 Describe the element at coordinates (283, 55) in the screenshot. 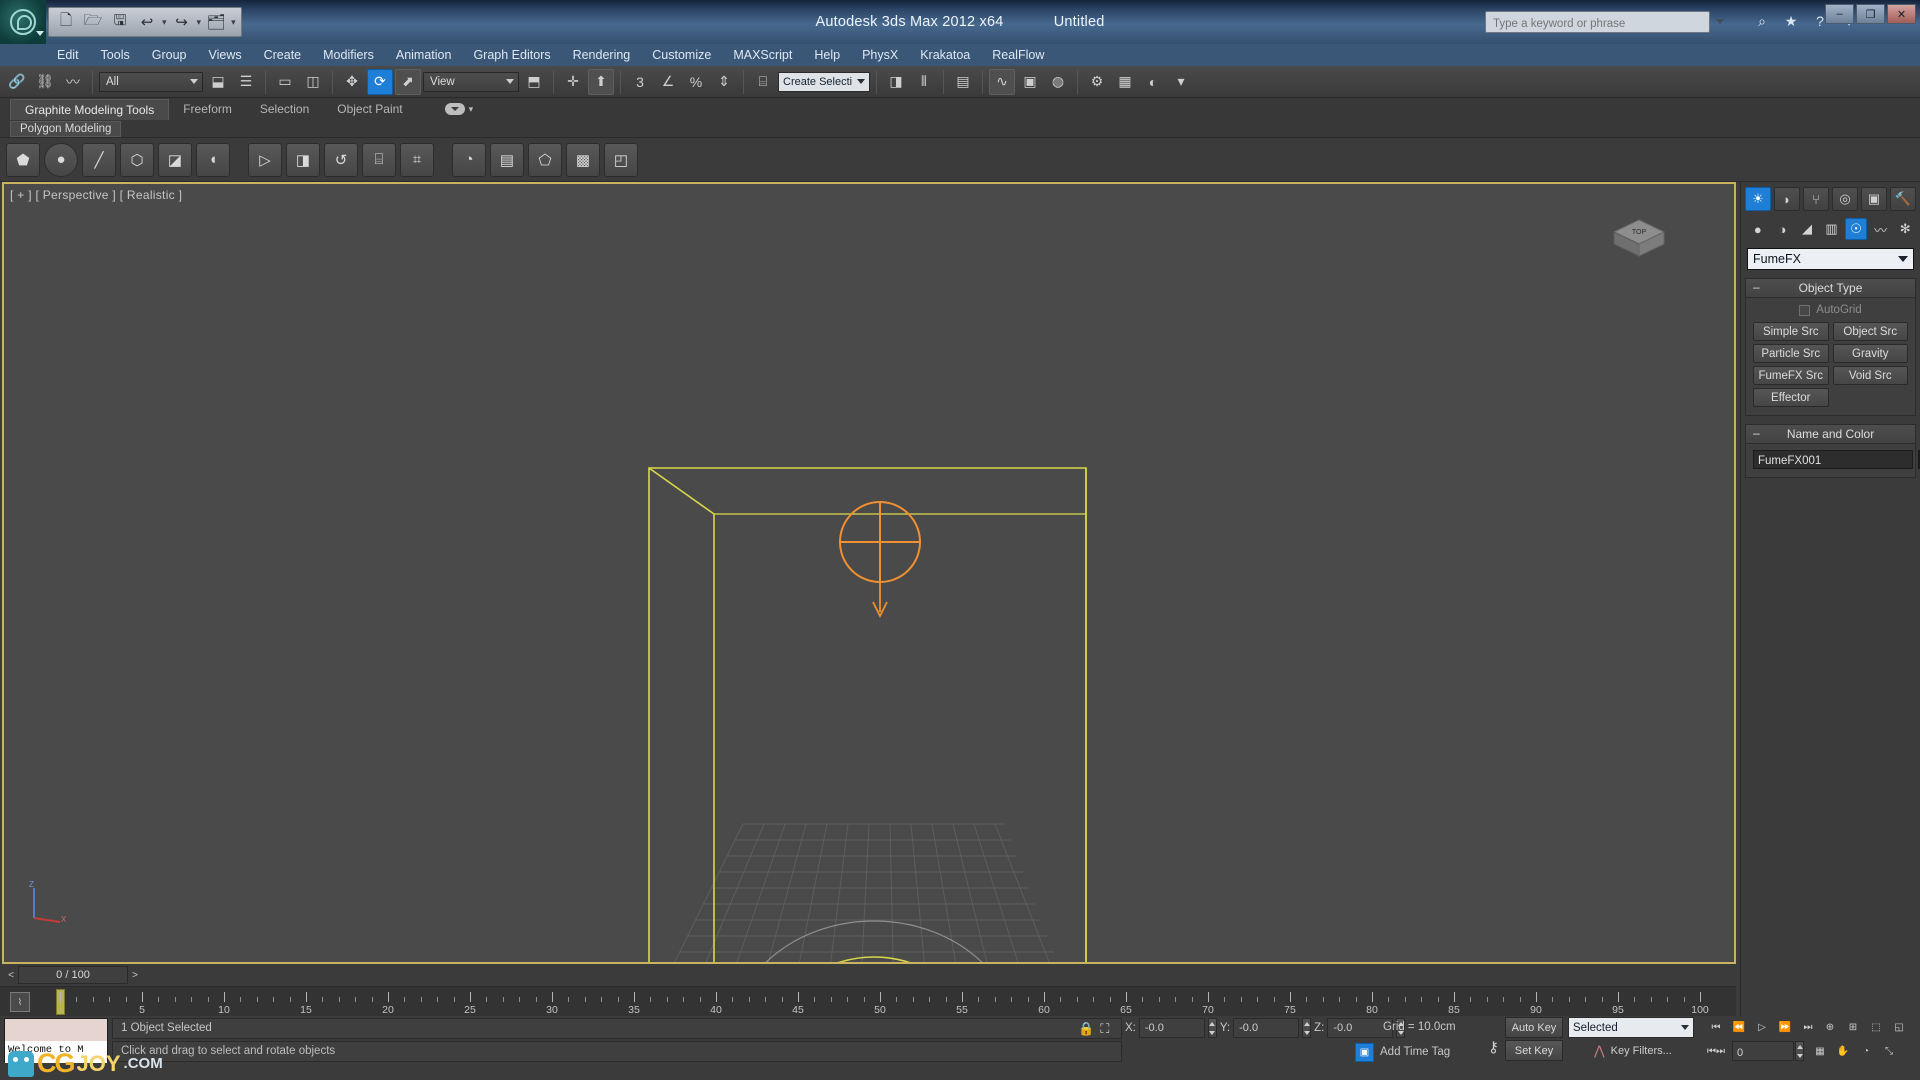

I see `menu-item-create: Create` at that location.